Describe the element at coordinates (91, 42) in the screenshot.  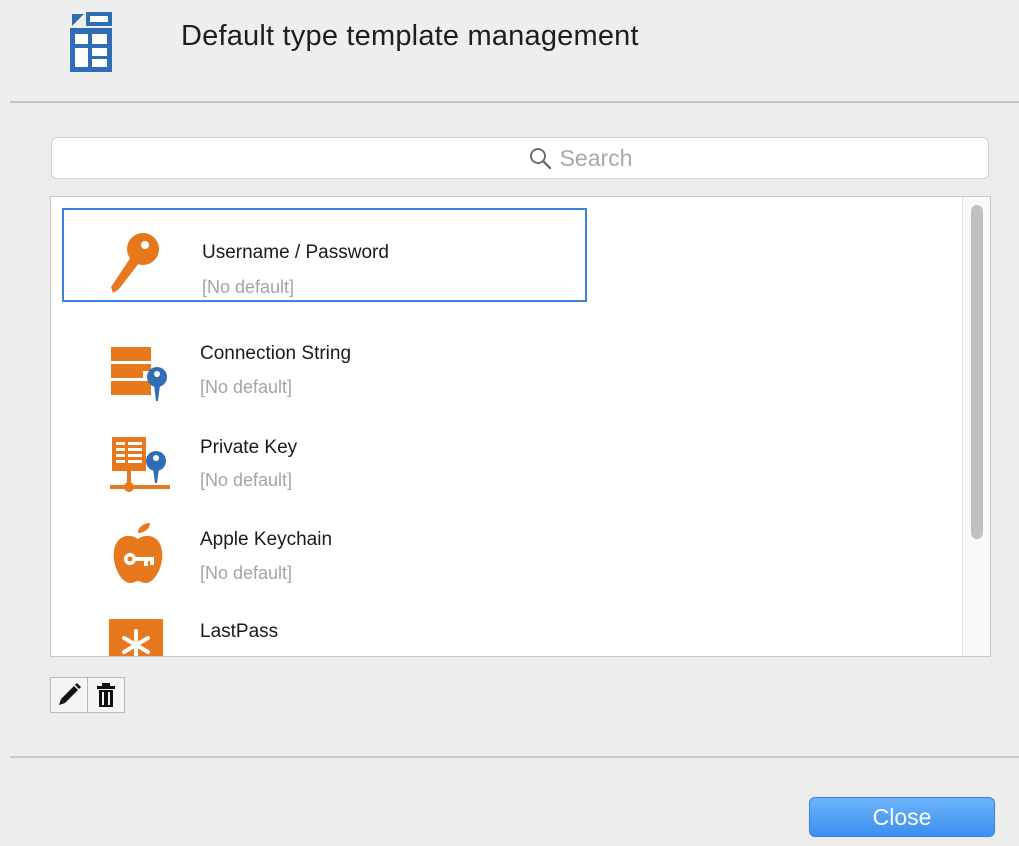
I see `template-icon` at that location.